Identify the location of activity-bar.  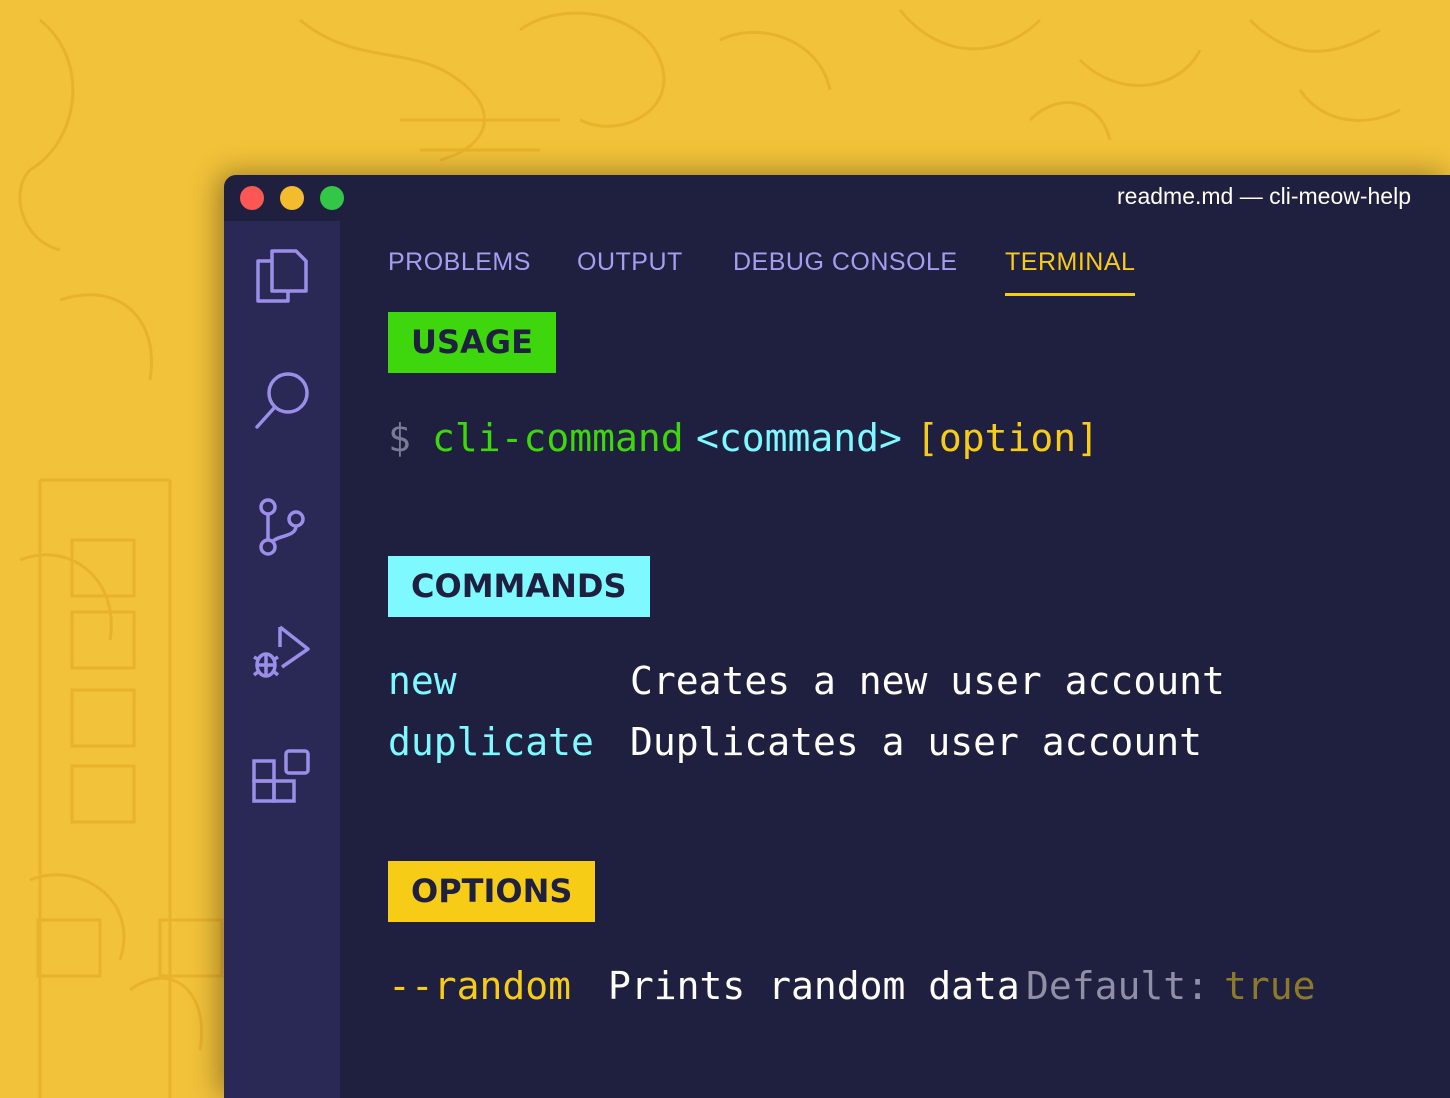
(282, 659).